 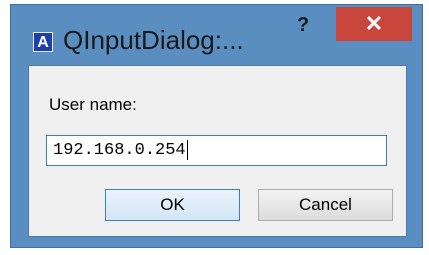 I want to click on app-icon: A, so click(x=43, y=42).